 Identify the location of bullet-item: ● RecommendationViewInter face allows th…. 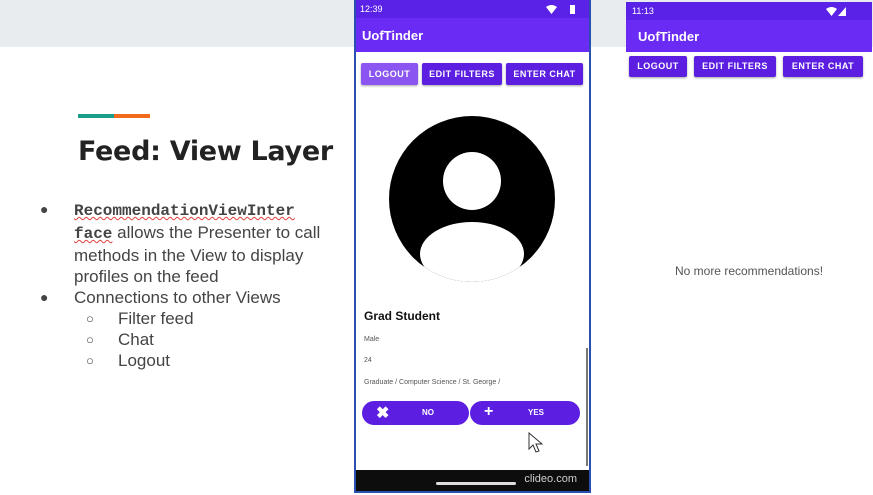
(190, 243).